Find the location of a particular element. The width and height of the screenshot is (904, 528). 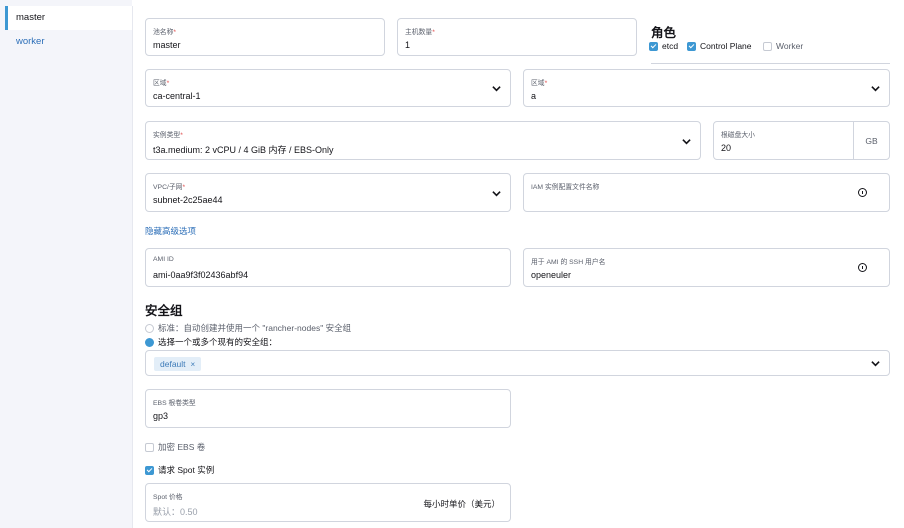

iam-profile-field: IAM 实例配置文件名称 is located at coordinates (706, 192).